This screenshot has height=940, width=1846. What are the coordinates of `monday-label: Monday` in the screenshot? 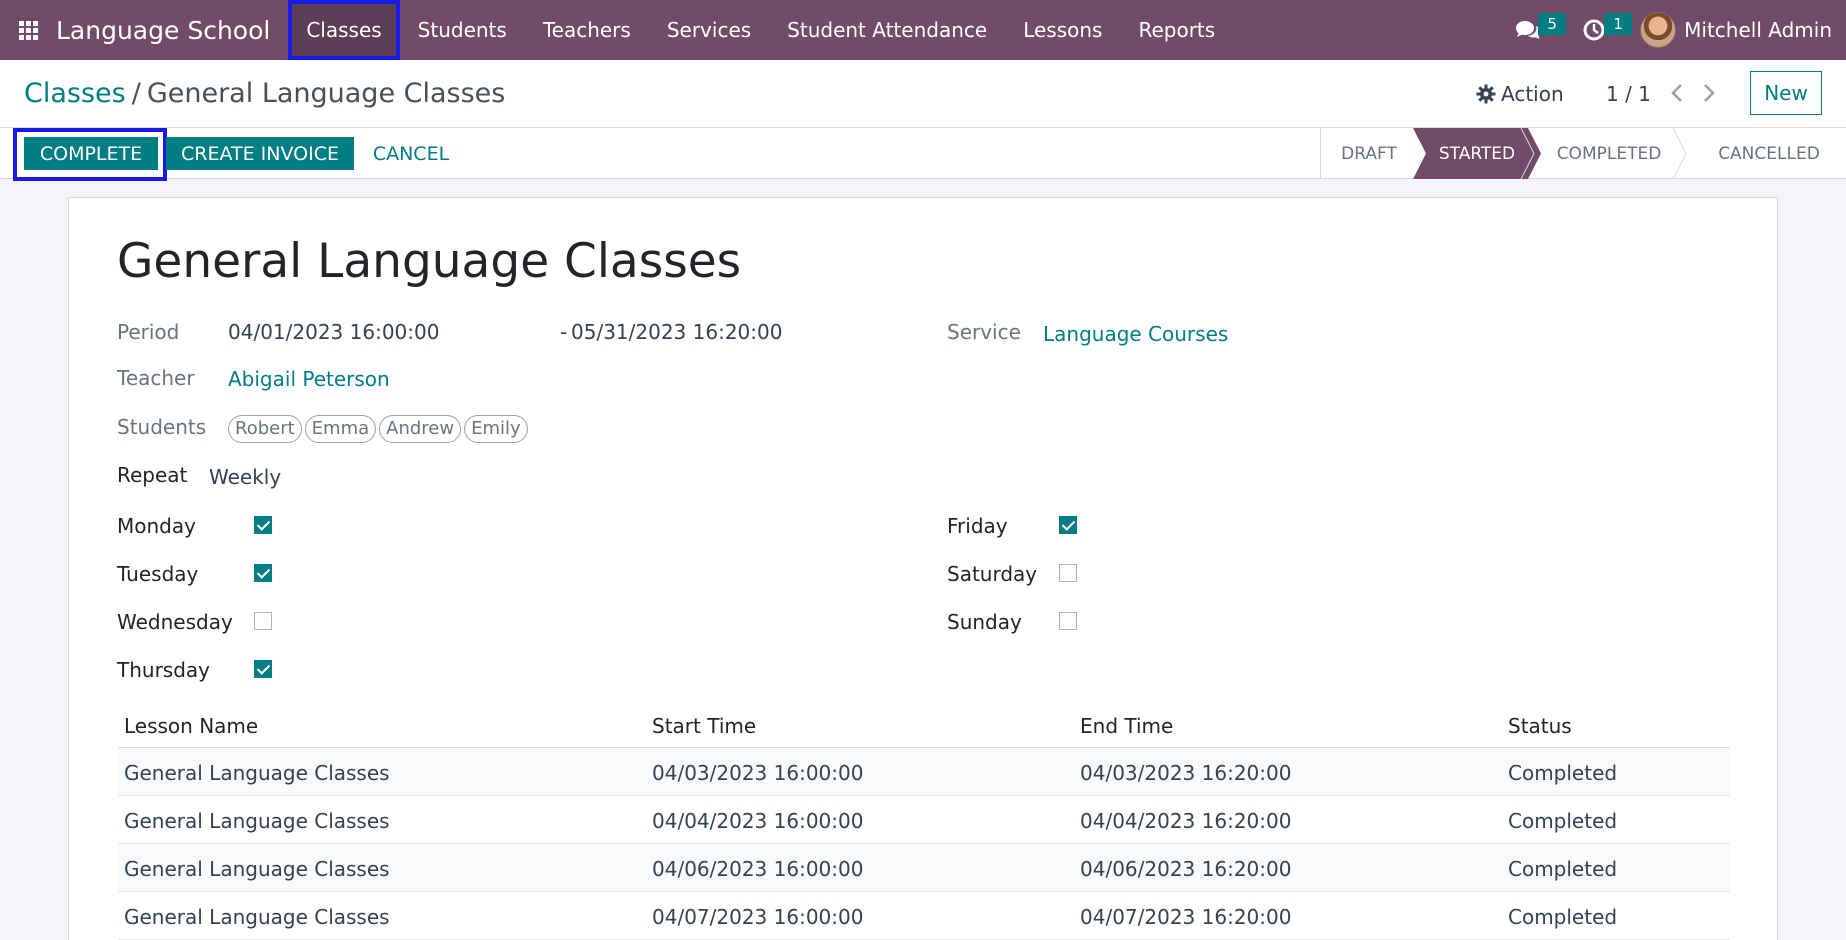 It's located at (156, 526).